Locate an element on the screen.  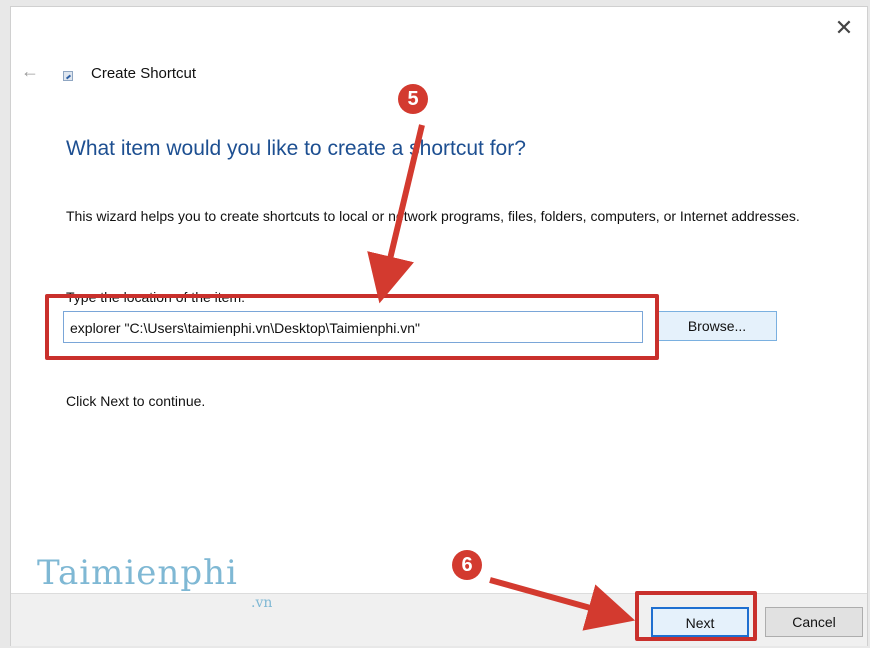
input-highlight-box is located at coordinates (352, 327).